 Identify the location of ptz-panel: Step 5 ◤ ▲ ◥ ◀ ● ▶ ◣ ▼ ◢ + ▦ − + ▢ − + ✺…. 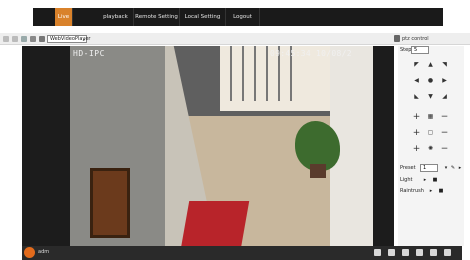
(431, 146).